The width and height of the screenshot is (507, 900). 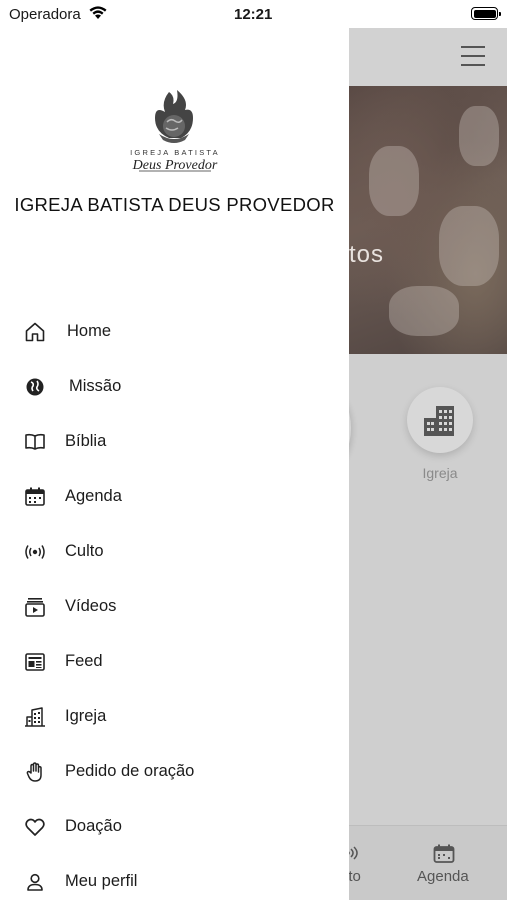 What do you see at coordinates (35, 332) in the screenshot?
I see `home-icon` at bounding box center [35, 332].